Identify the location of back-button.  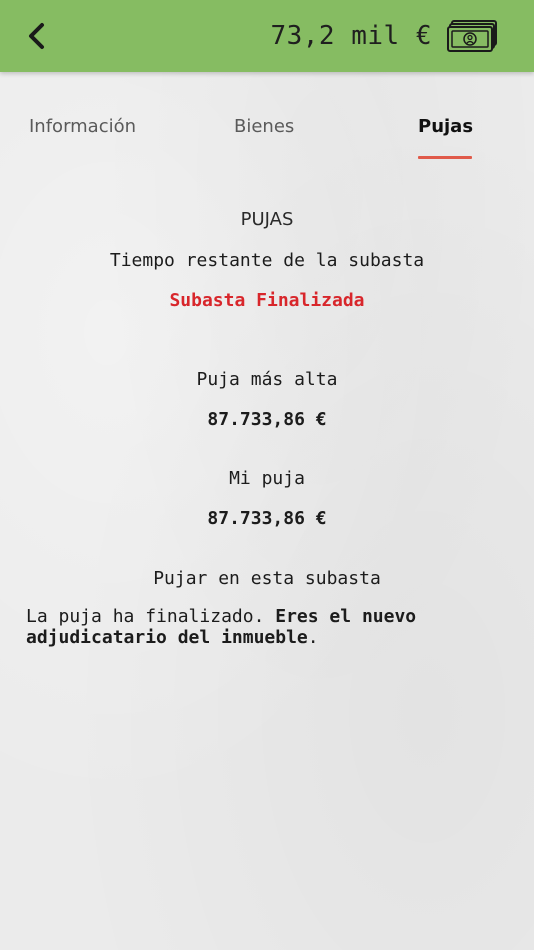
(38, 36).